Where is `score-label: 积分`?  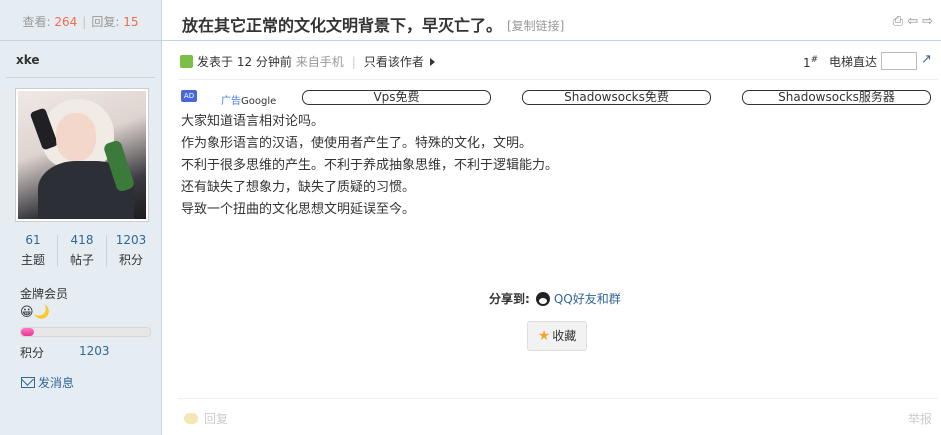 score-label: 积分 is located at coordinates (32, 353).